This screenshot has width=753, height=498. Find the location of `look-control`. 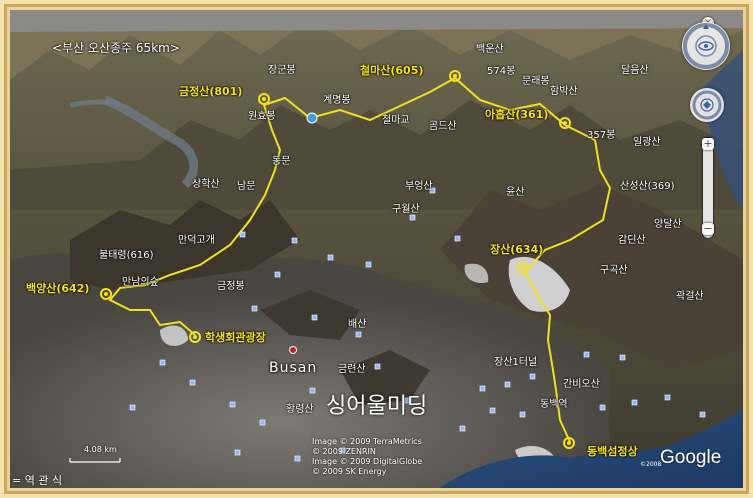

look-control is located at coordinates (707, 105).